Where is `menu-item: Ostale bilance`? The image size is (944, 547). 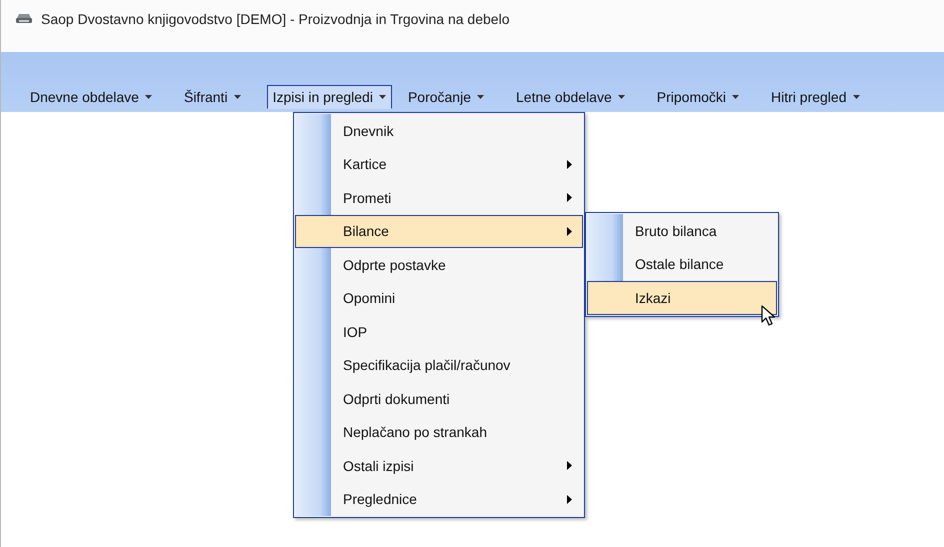 menu-item: Ostale bilance is located at coordinates (700, 264).